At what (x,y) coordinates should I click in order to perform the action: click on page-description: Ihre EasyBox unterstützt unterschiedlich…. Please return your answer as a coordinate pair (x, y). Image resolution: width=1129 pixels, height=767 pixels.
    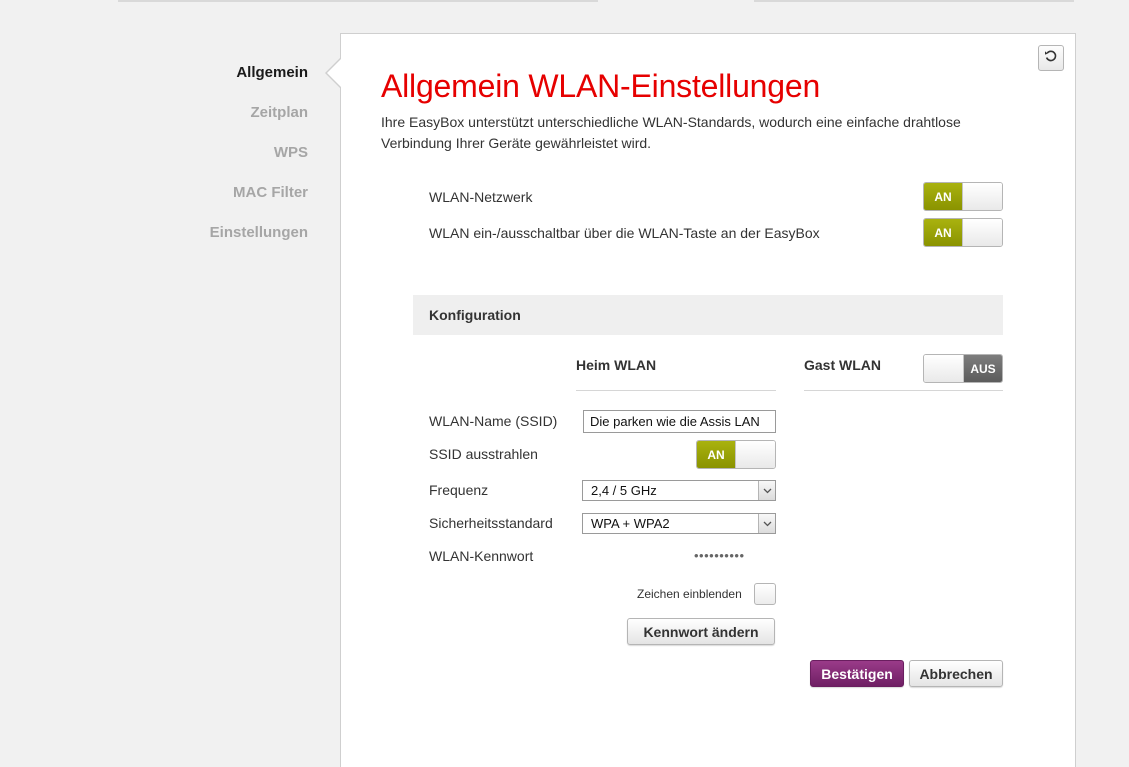
    Looking at the image, I should click on (671, 132).